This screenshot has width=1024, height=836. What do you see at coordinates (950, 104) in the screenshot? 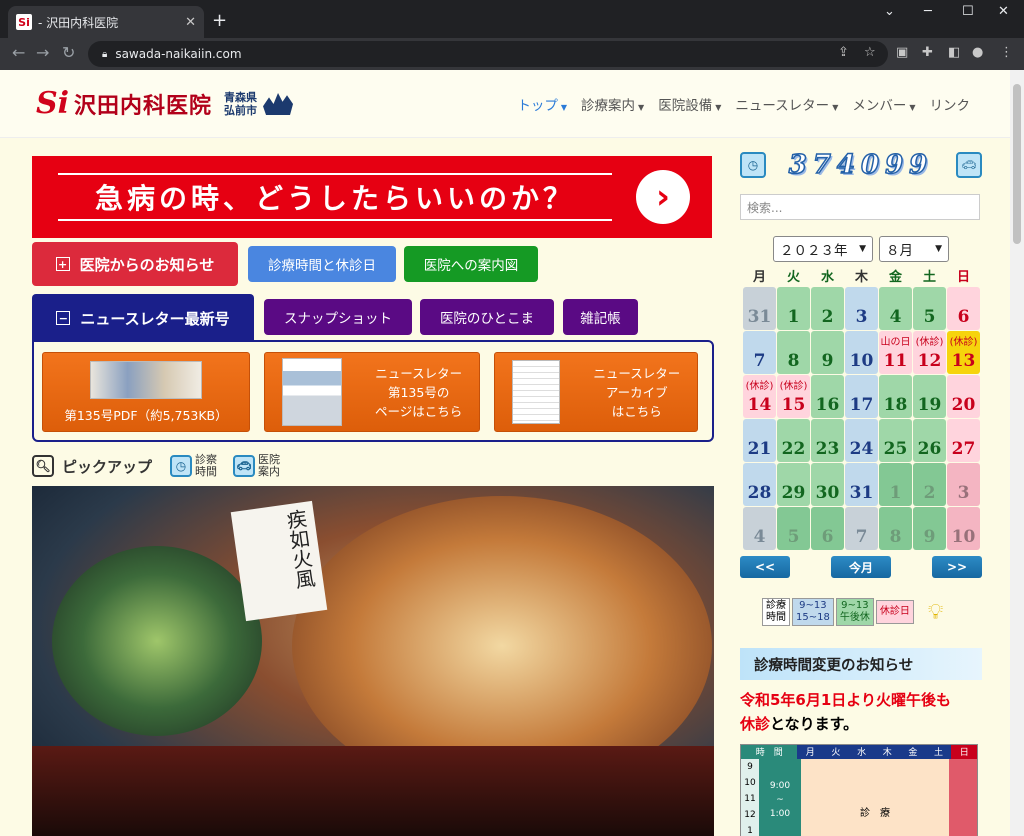
I see `menu-link: リンク` at bounding box center [950, 104].